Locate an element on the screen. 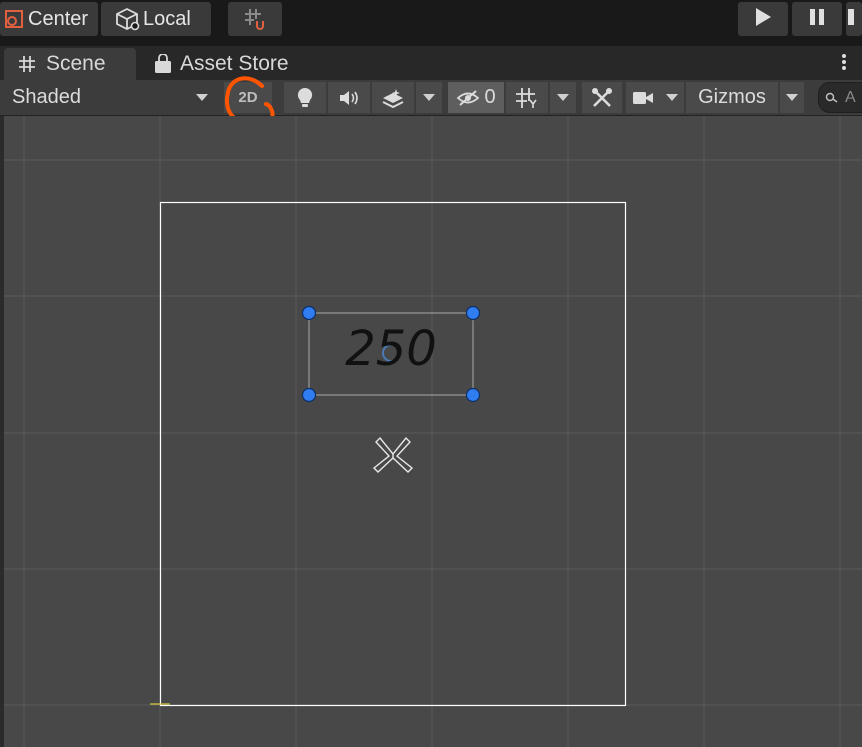 Image resolution: width=862 pixels, height=747 pixels. handle-top-left is located at coordinates (309, 313).